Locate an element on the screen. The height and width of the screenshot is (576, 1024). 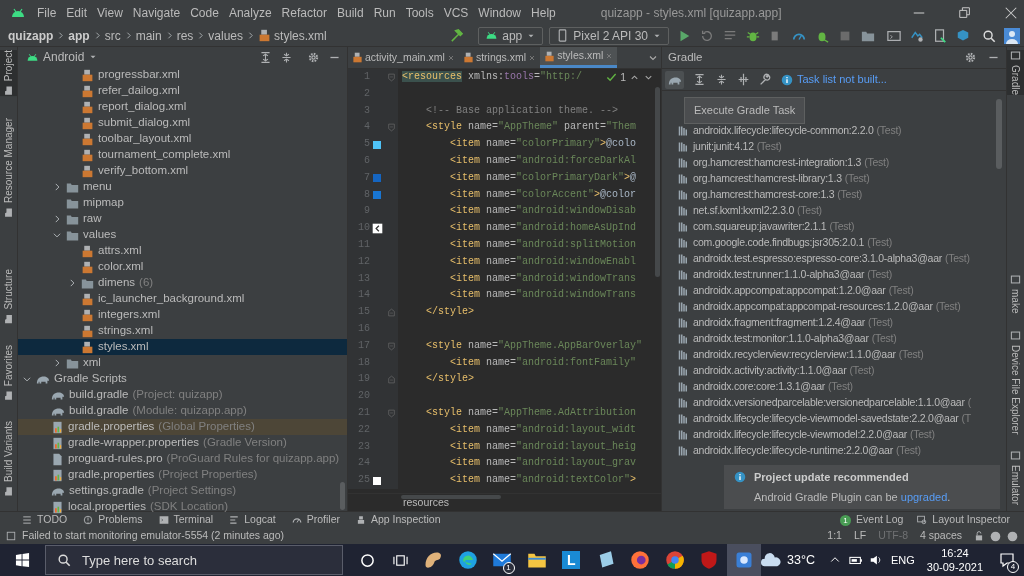
restore-icon is located at coordinates (965, 12).